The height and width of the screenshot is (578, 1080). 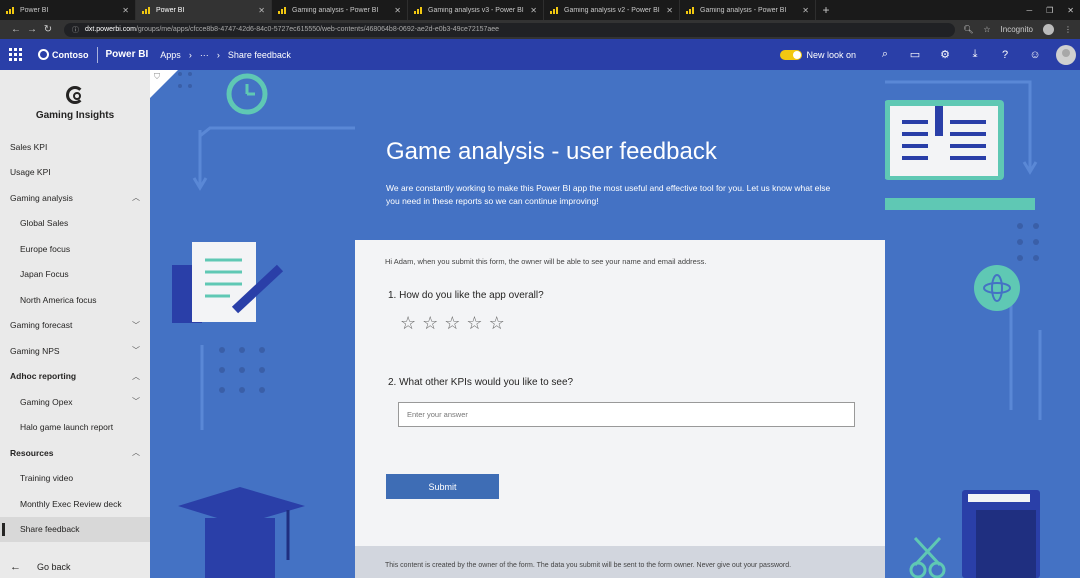 I want to click on nav-item: Adhoc reporting ︿, so click(x=75, y=377).